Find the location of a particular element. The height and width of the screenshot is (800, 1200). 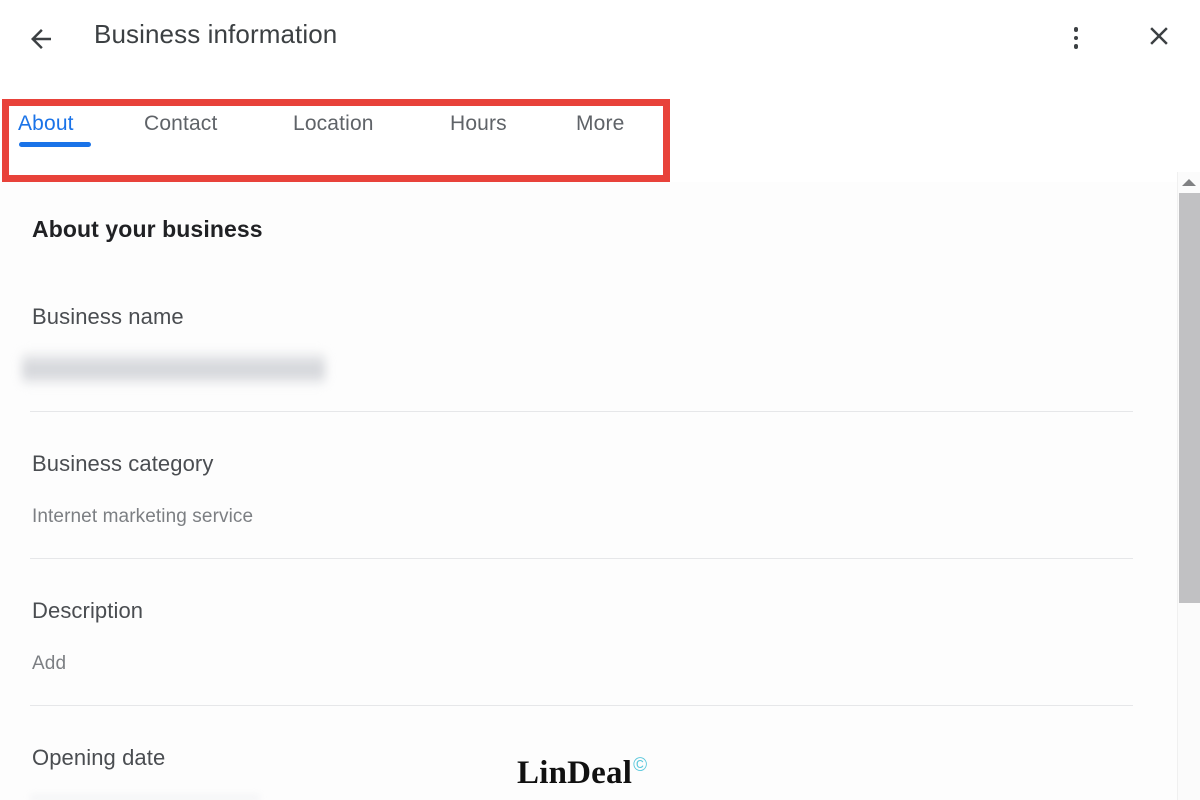

copyright-icon: © is located at coordinates (640, 765).